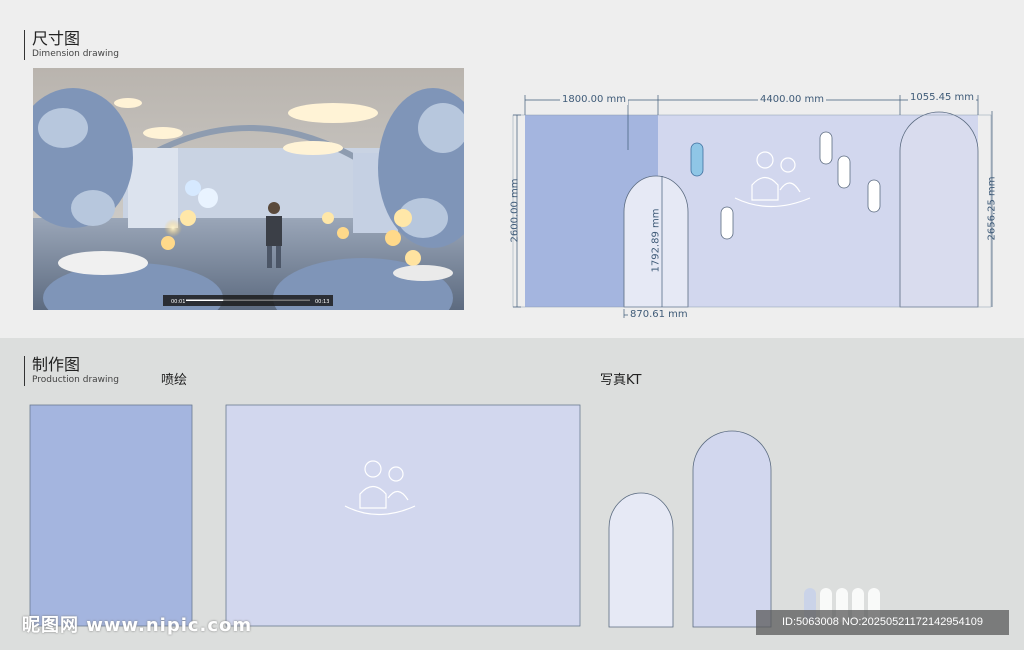 The width and height of the screenshot is (1024, 650). What do you see at coordinates (882, 622) in the screenshot?
I see `image-id-bar: ID:5063008 NO:20250521172142954109` at bounding box center [882, 622].